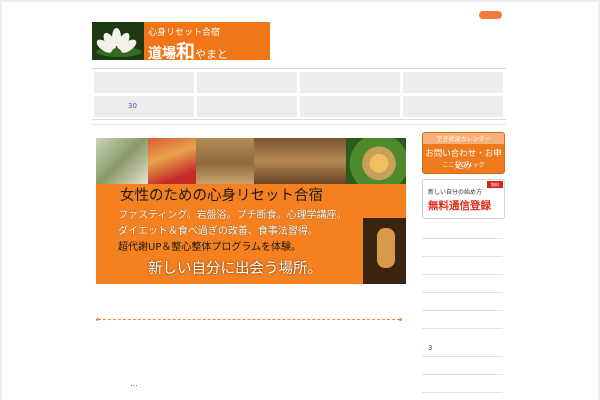 The image size is (600, 400). What do you see at coordinates (221, 196) in the screenshot?
I see `banner-headline: 女性のための心身リセット合宿` at bounding box center [221, 196].